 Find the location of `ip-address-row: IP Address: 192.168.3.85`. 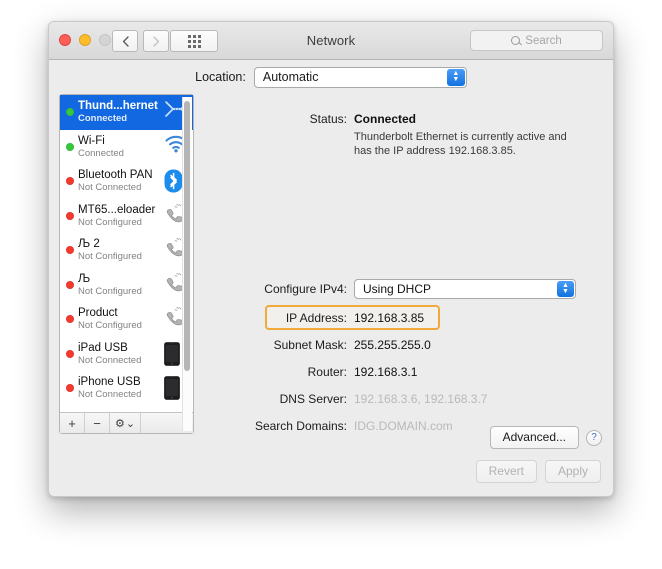

ip-address-row: IP Address: 192.168.3.85 is located at coordinates (403, 318).